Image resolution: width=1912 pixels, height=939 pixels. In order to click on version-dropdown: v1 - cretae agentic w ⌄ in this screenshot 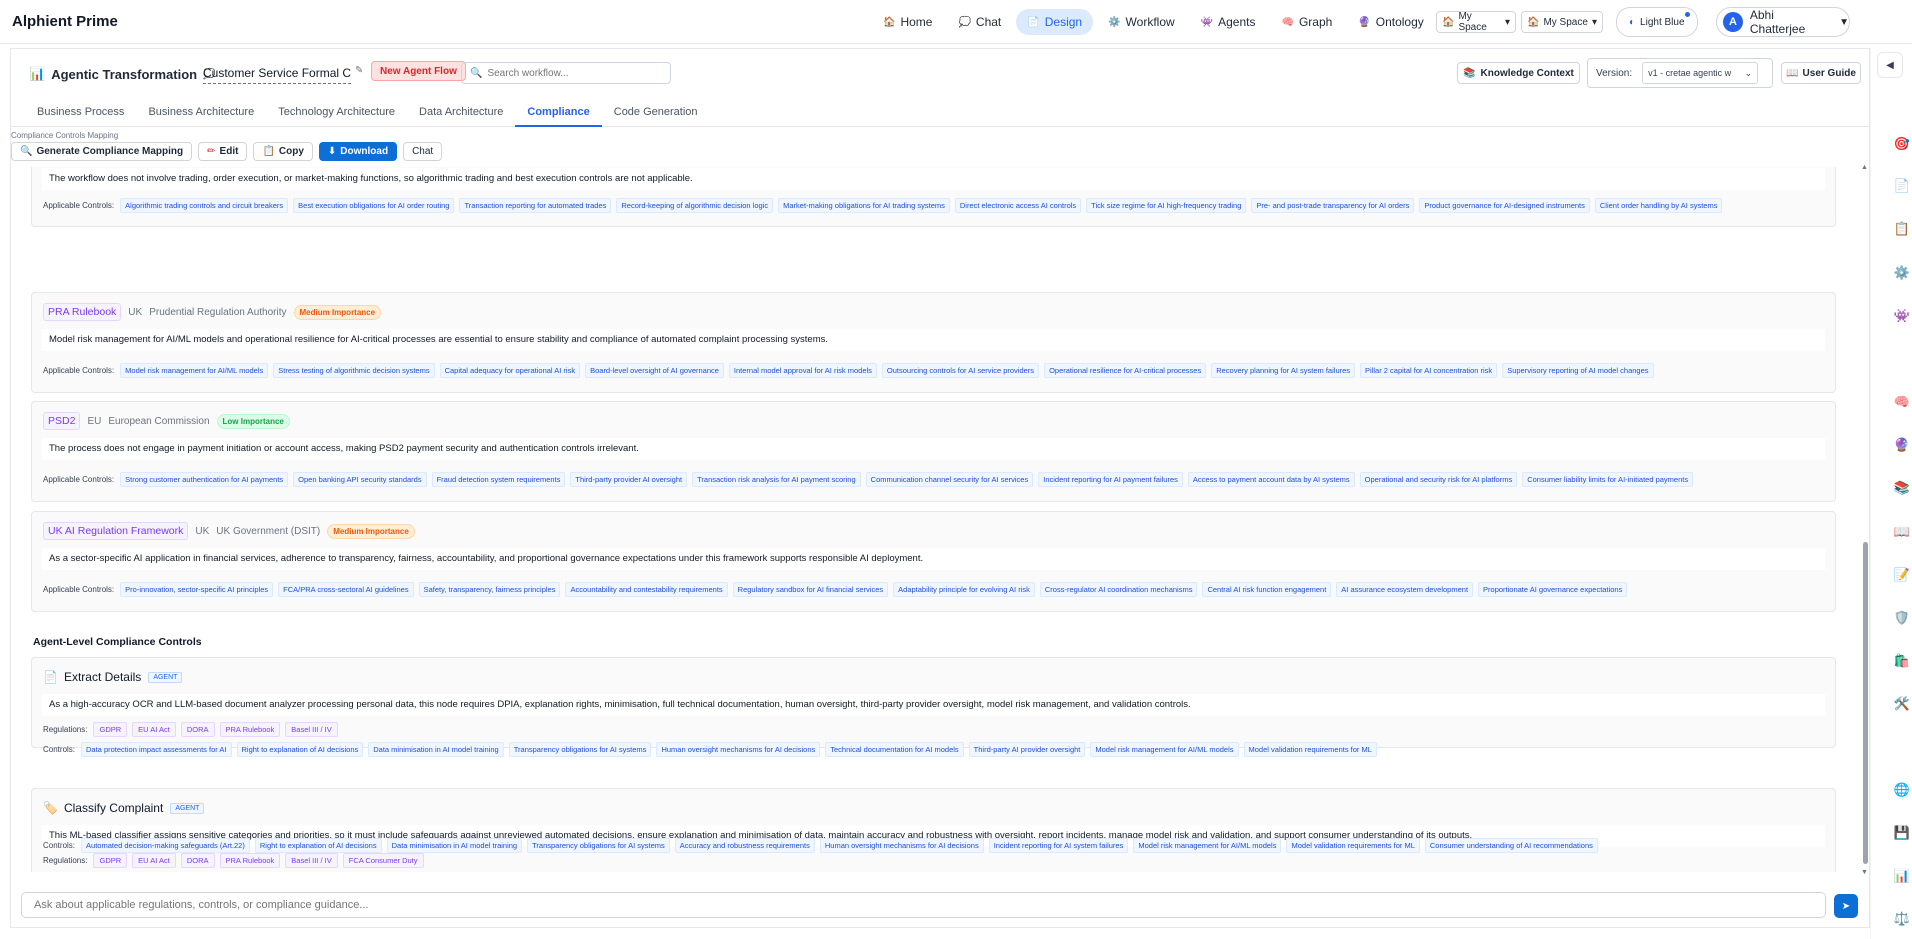, I will do `click(1700, 73)`.